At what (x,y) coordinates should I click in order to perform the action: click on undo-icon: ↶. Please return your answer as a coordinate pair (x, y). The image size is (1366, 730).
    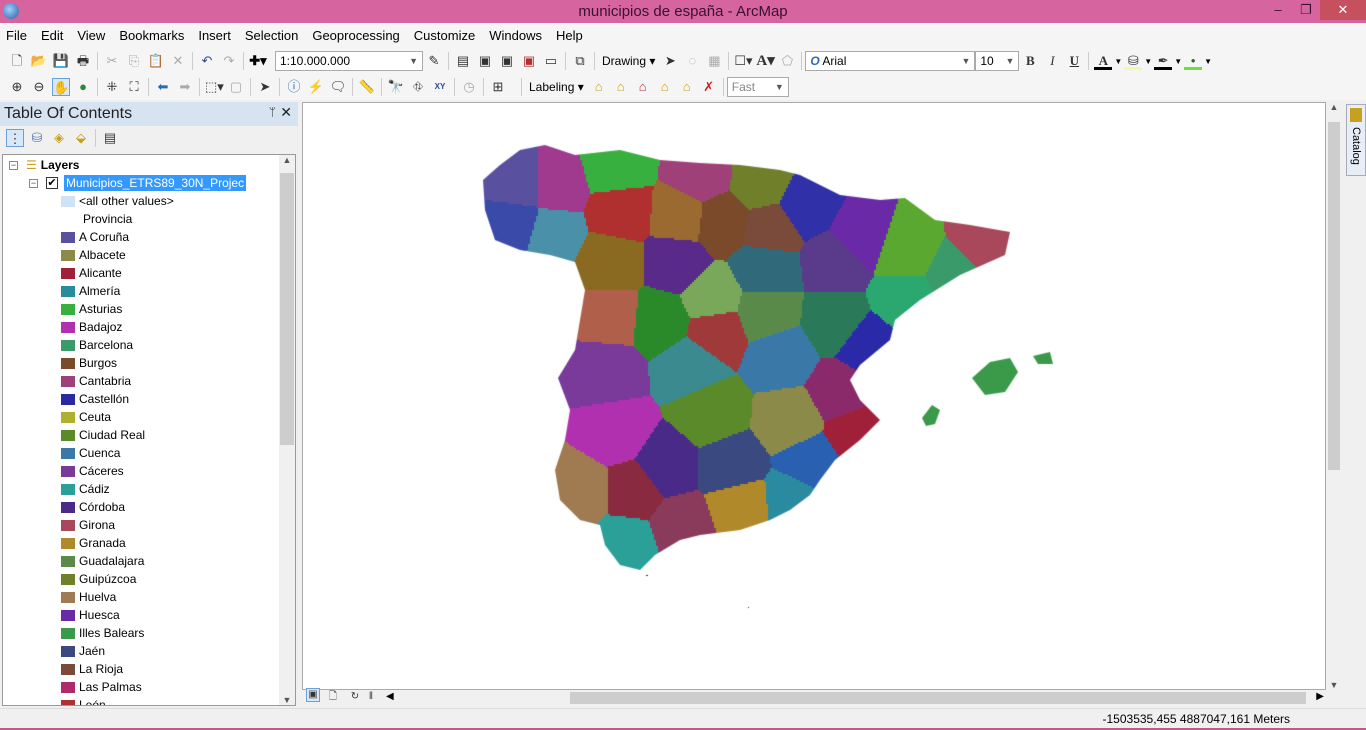
    Looking at the image, I should click on (207, 61).